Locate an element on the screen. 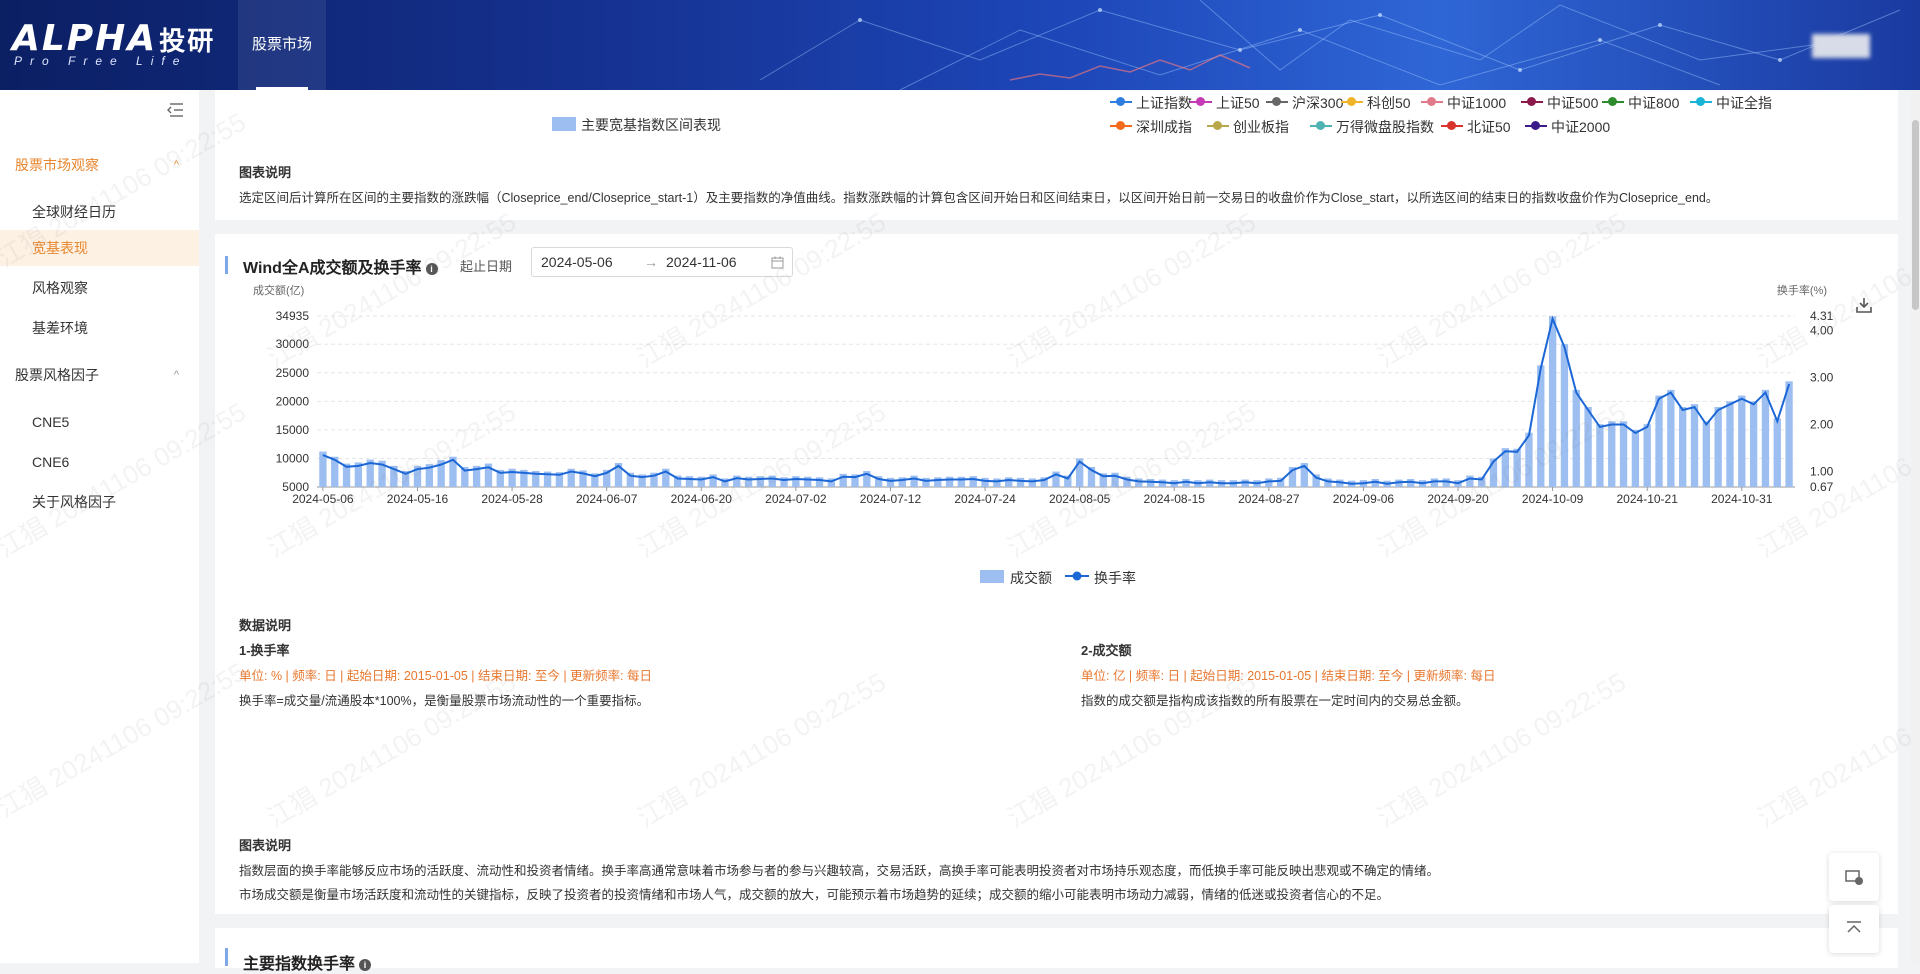  x-tick-label: 2024-08-05 is located at coordinates (1080, 499).